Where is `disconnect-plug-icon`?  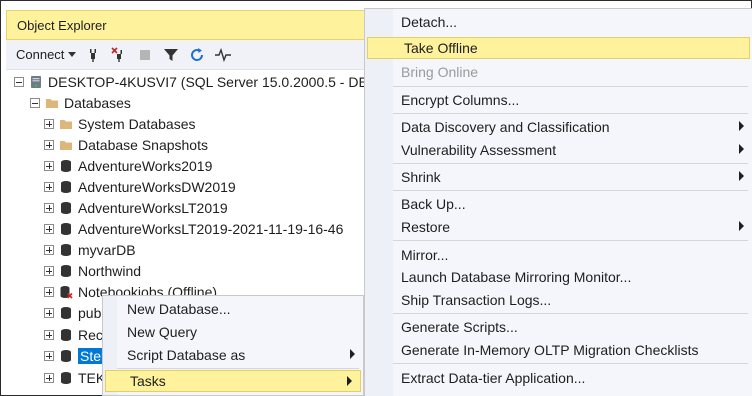
disconnect-plug-icon is located at coordinates (119, 55).